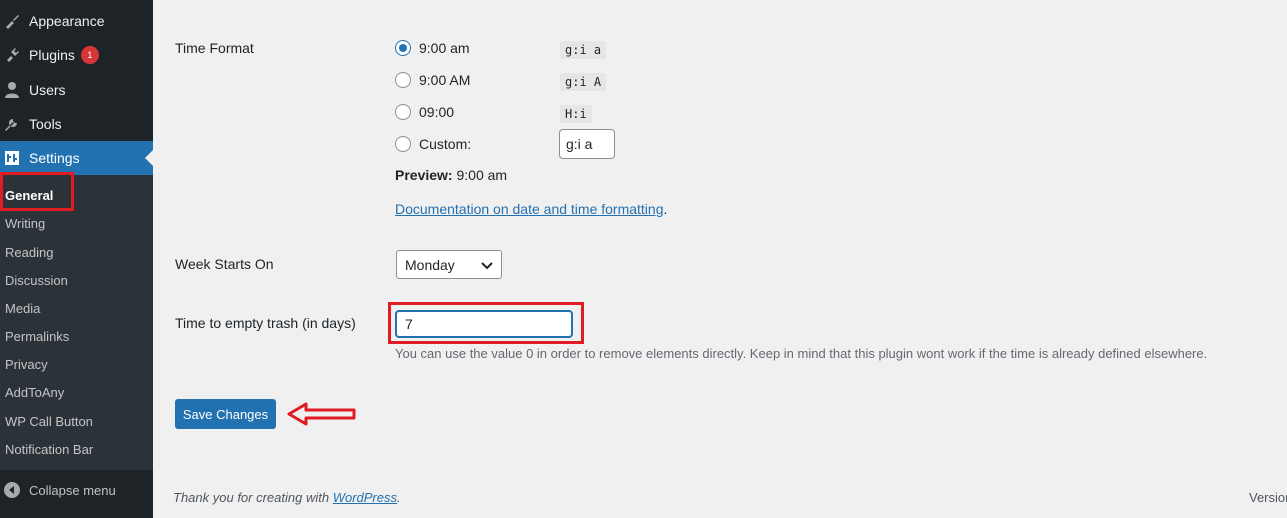 This screenshot has width=1287, height=518. I want to click on collapse-arrow-icon, so click(12, 490).